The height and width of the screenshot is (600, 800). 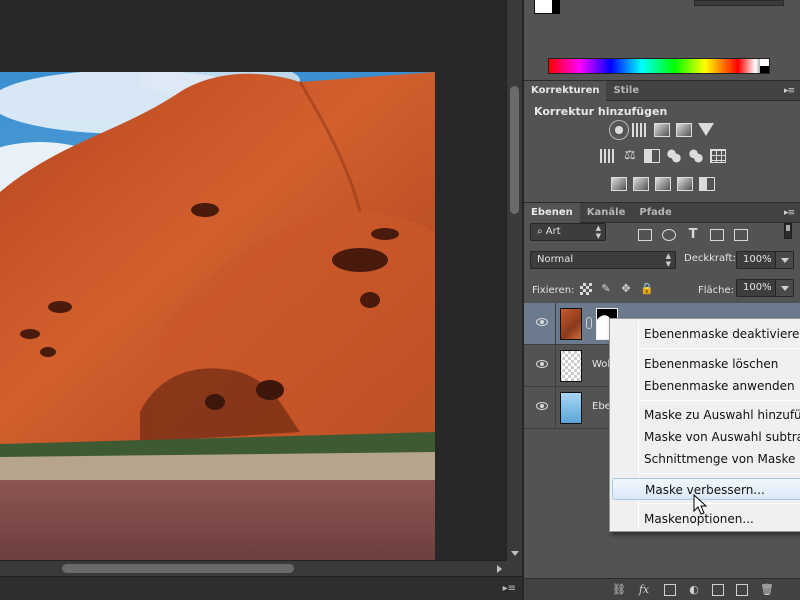 What do you see at coordinates (705, 437) in the screenshot?
I see `menu-item-subtract-mask-from-selection: Maske von Auswahl subtrahieren` at bounding box center [705, 437].